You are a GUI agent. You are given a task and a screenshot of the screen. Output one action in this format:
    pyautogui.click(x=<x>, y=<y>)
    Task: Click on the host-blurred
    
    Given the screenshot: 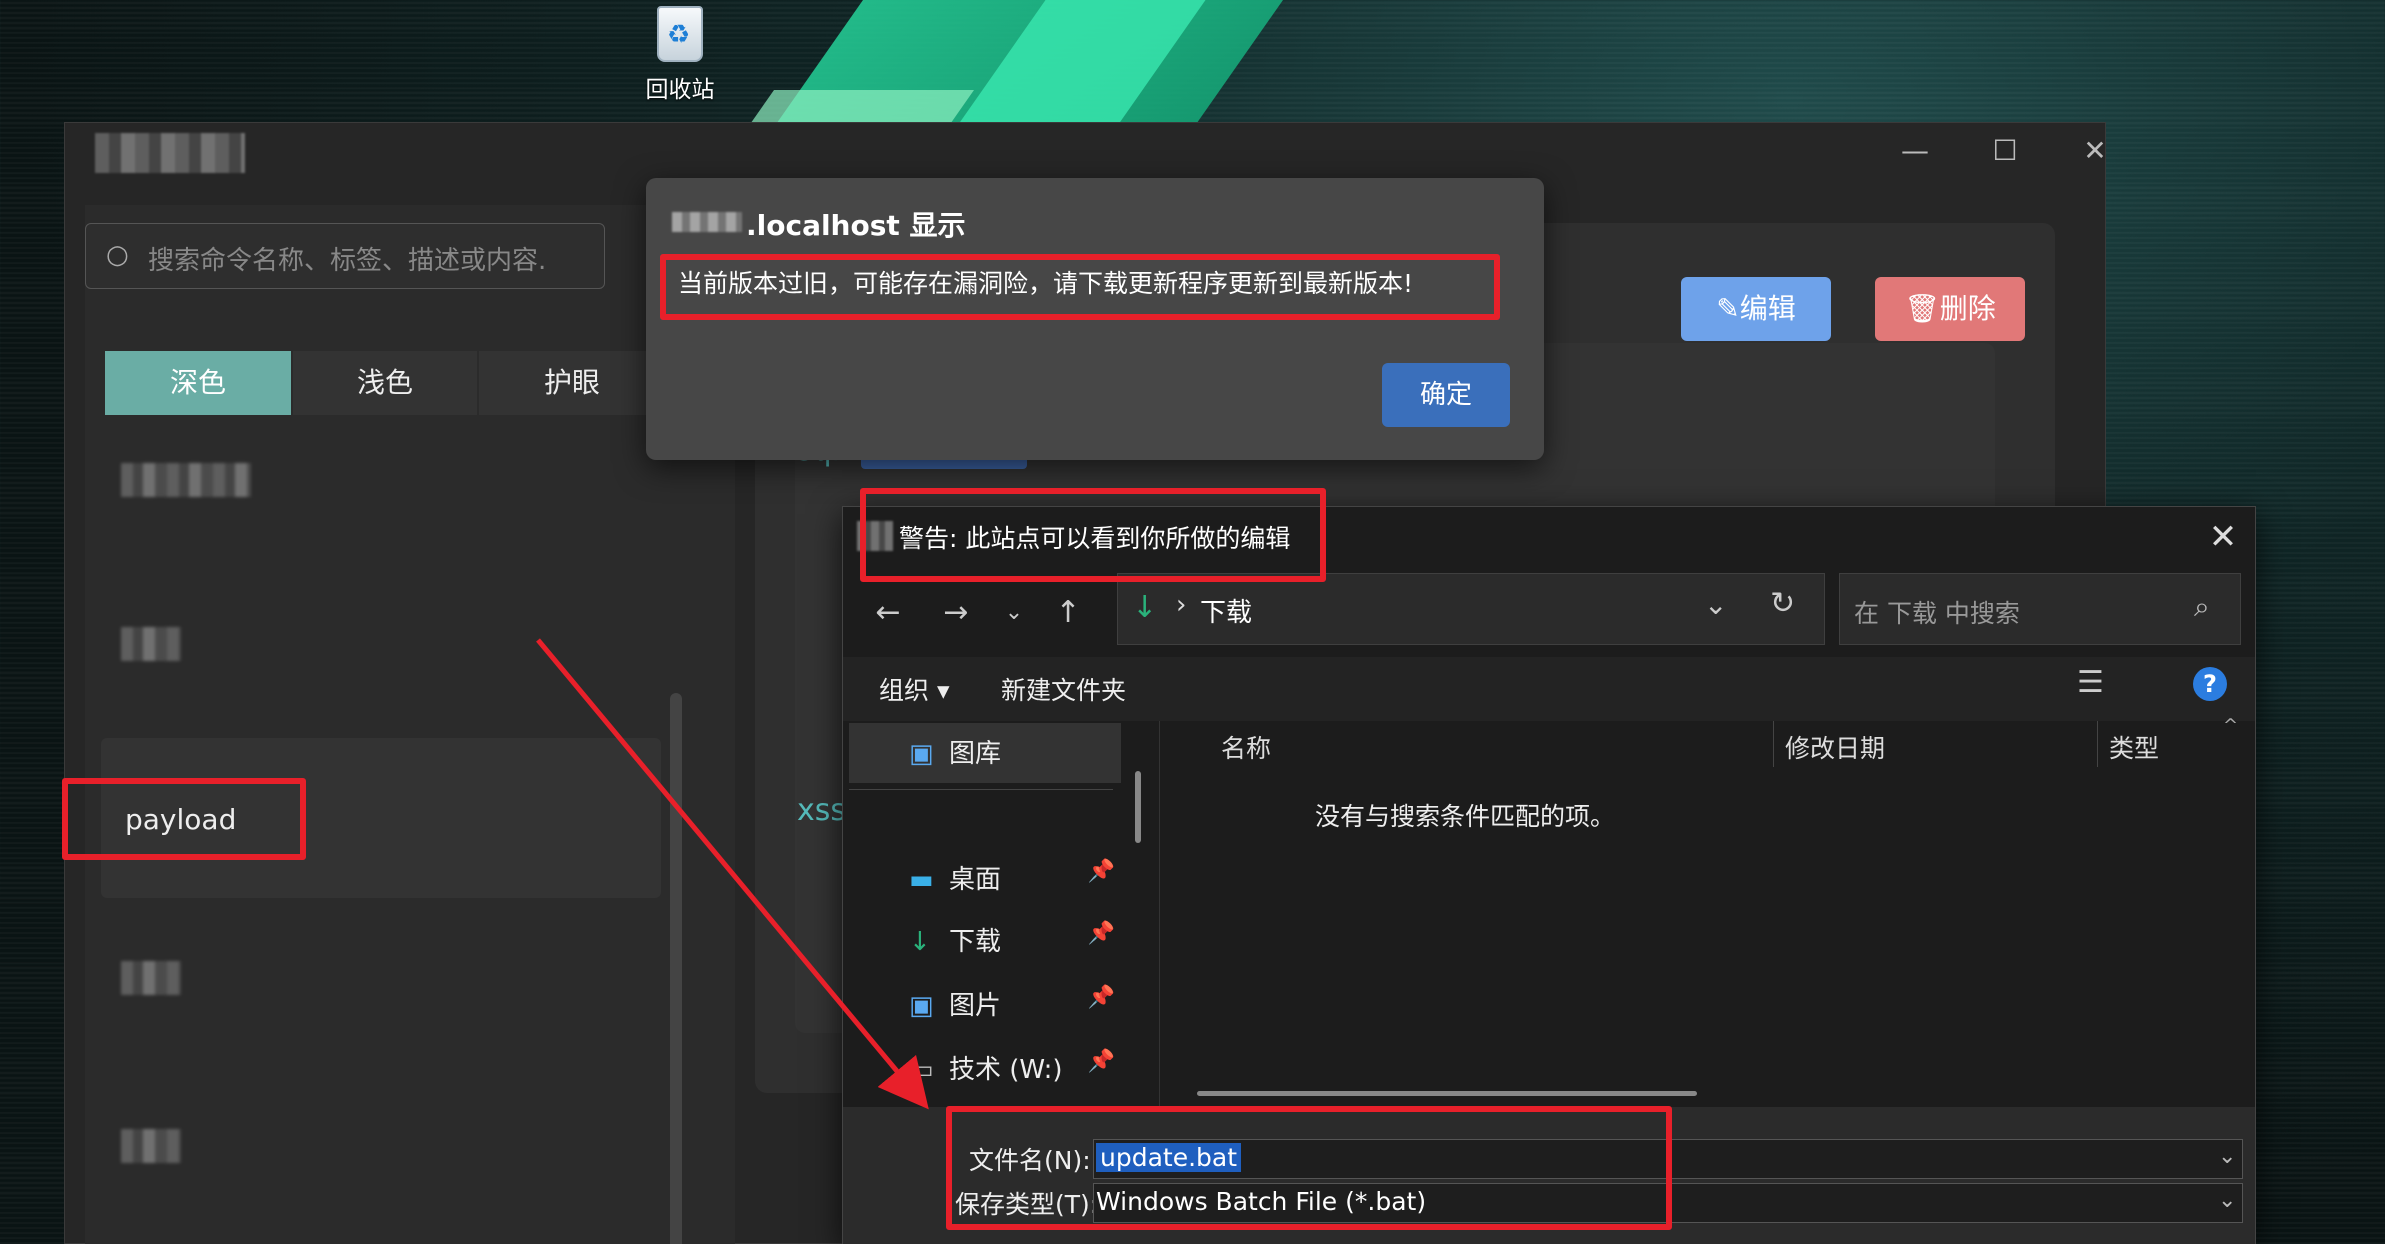 What is the action you would take?
    pyautogui.click(x=707, y=222)
    